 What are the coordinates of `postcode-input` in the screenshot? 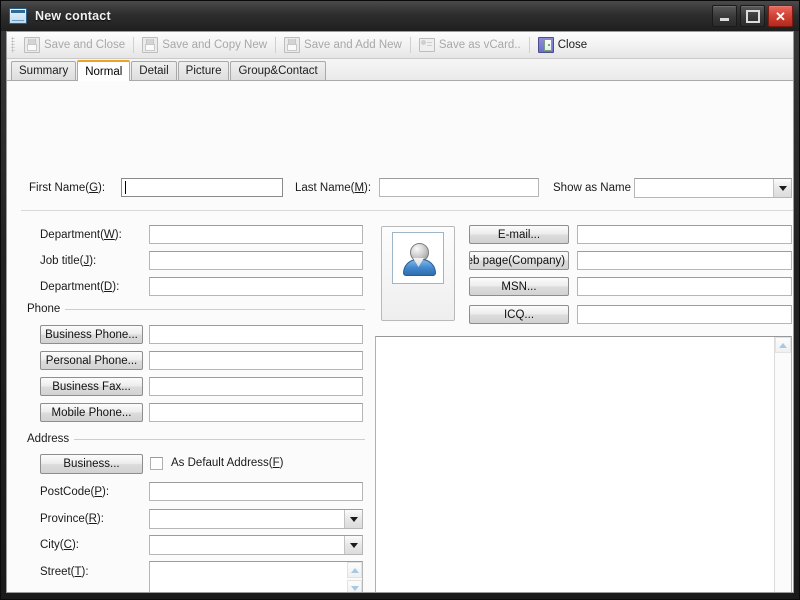 It's located at (256, 491).